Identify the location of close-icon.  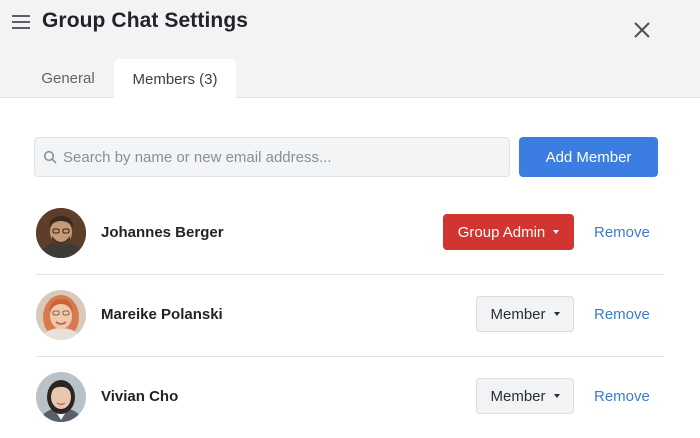
(642, 30).